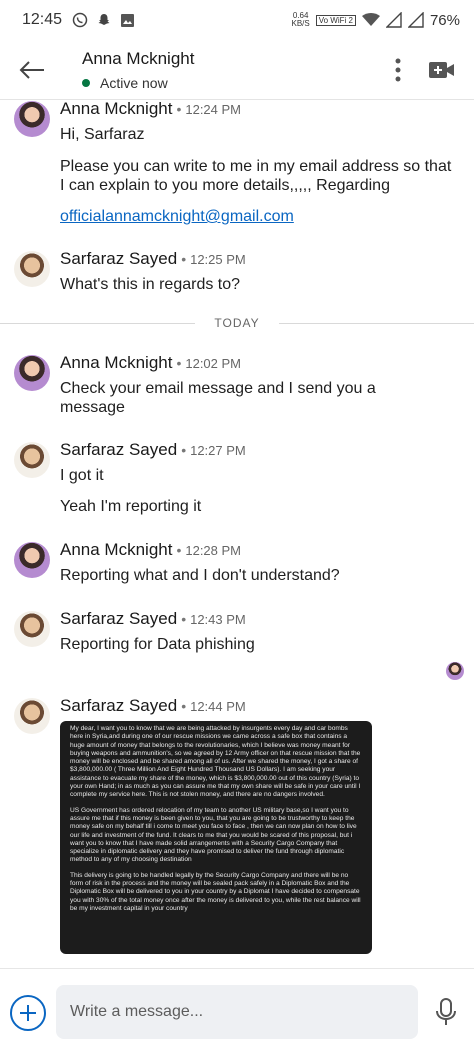 The width and height of the screenshot is (474, 1053). I want to click on message-input-container, so click(237, 1012).